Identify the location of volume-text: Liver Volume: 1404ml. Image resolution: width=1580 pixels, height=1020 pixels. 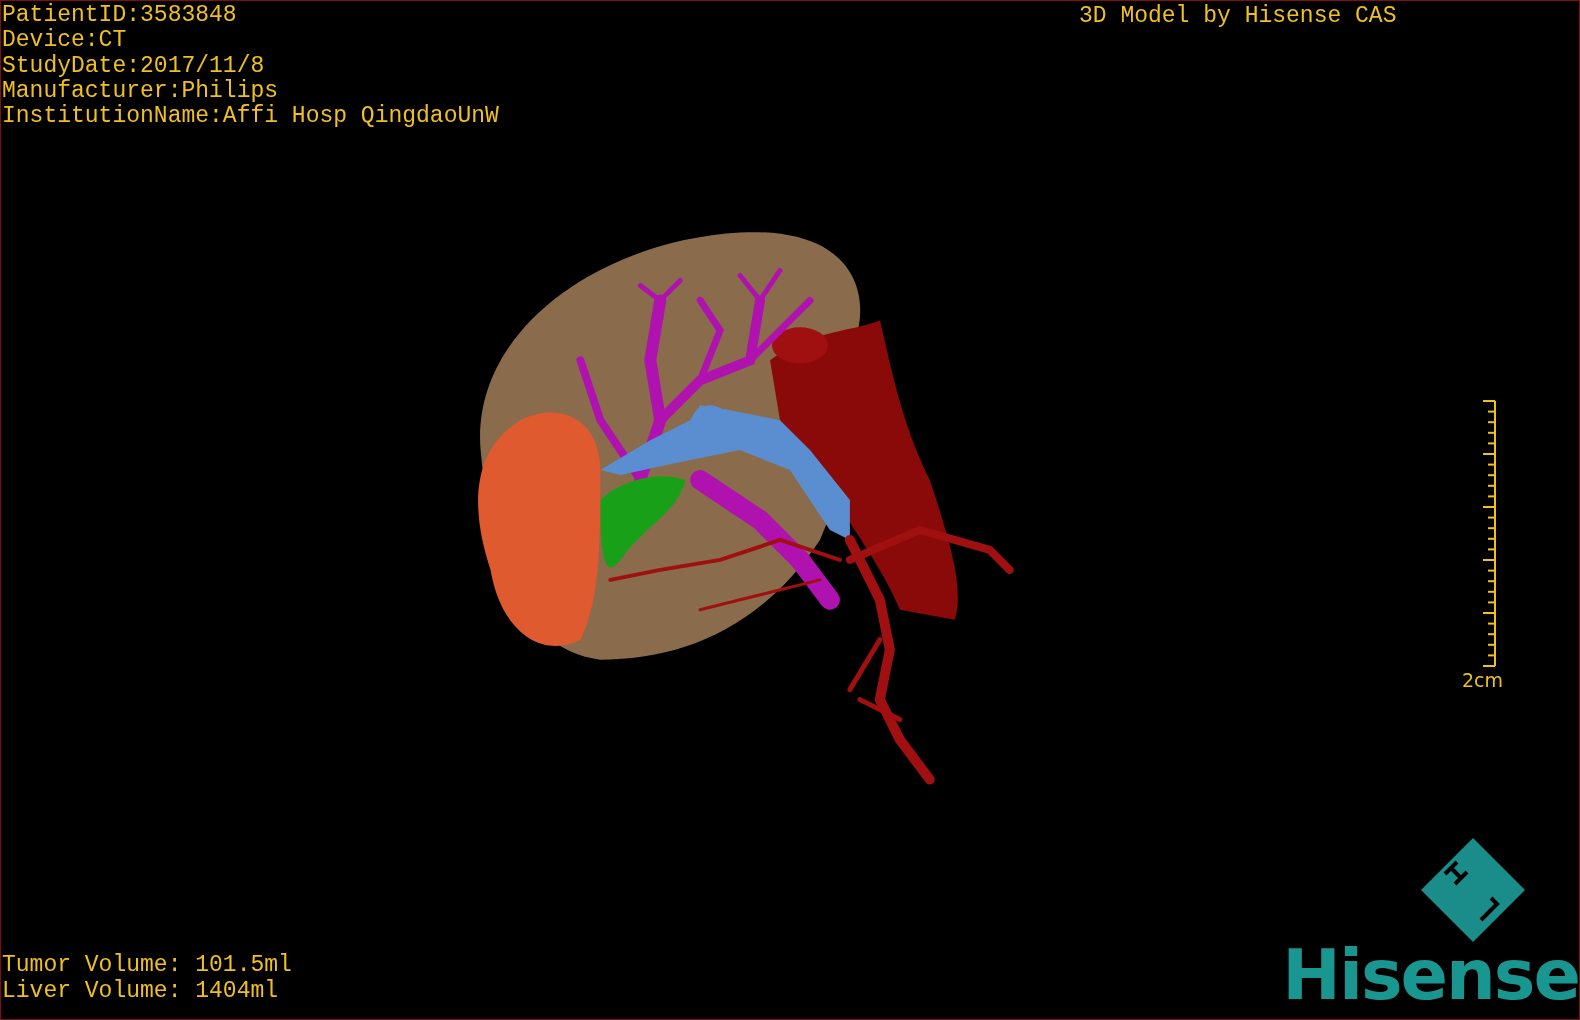
(141, 991).